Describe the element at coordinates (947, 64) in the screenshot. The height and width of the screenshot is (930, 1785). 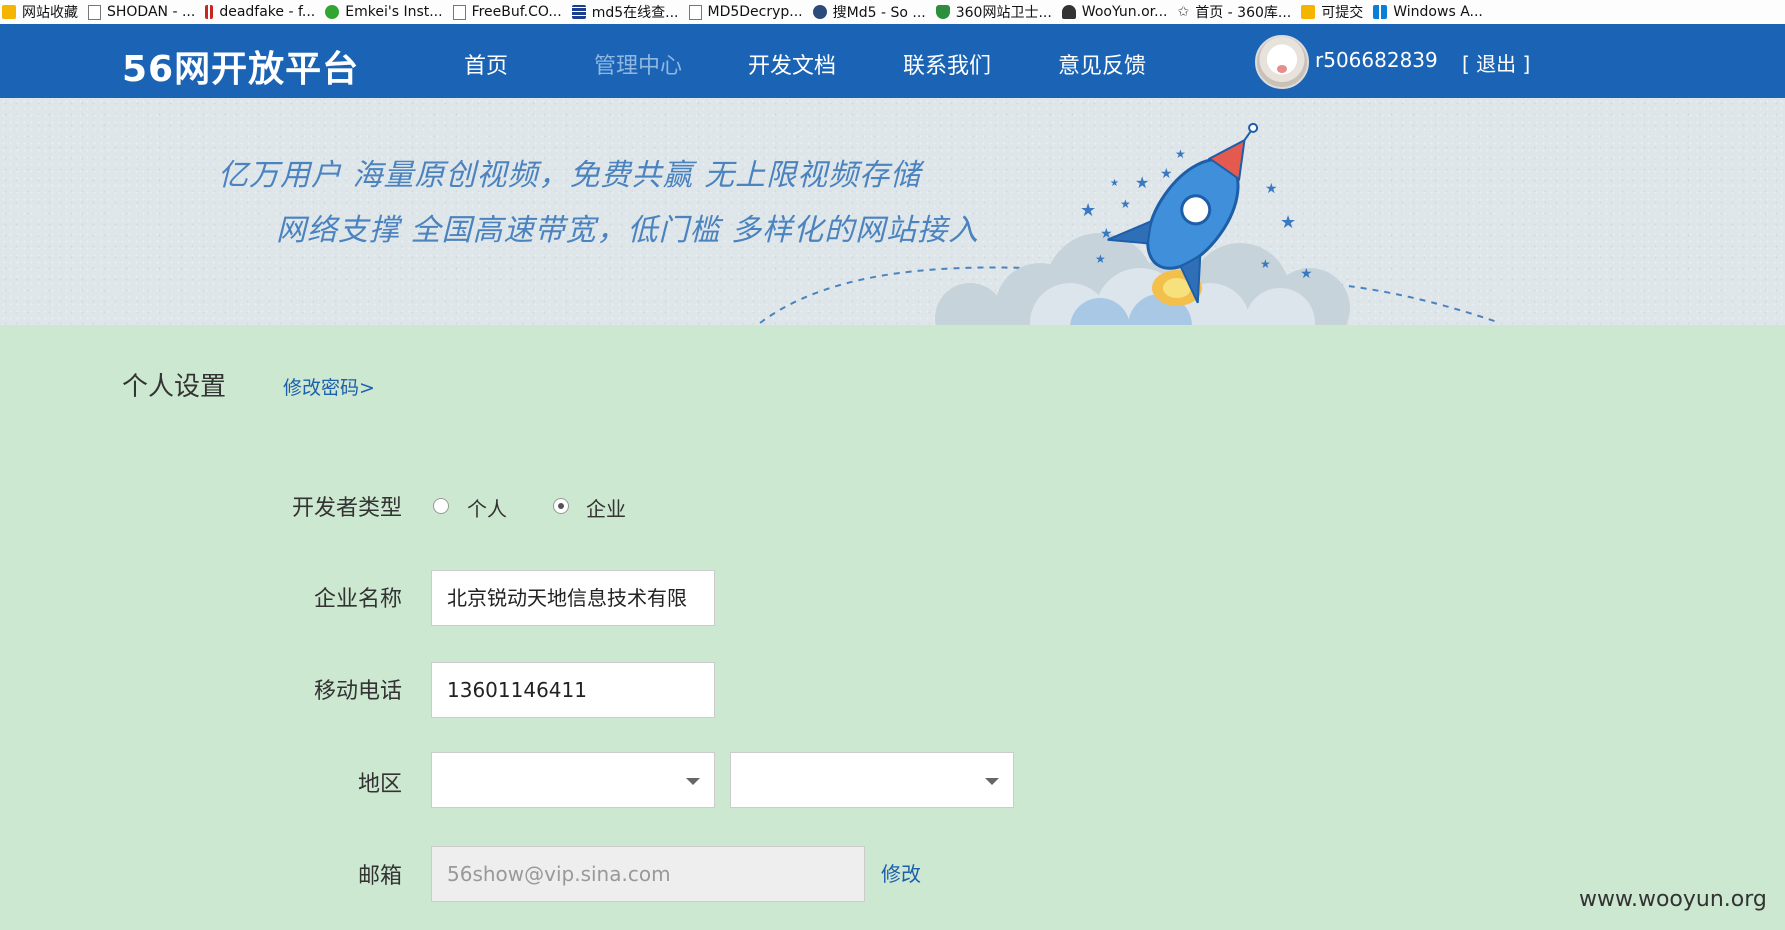
I see `nav-contact-us: 联系我们` at that location.